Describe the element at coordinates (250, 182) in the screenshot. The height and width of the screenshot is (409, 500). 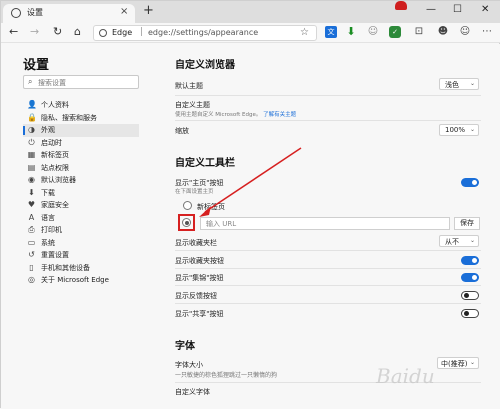
I see `annotation-arrow` at that location.